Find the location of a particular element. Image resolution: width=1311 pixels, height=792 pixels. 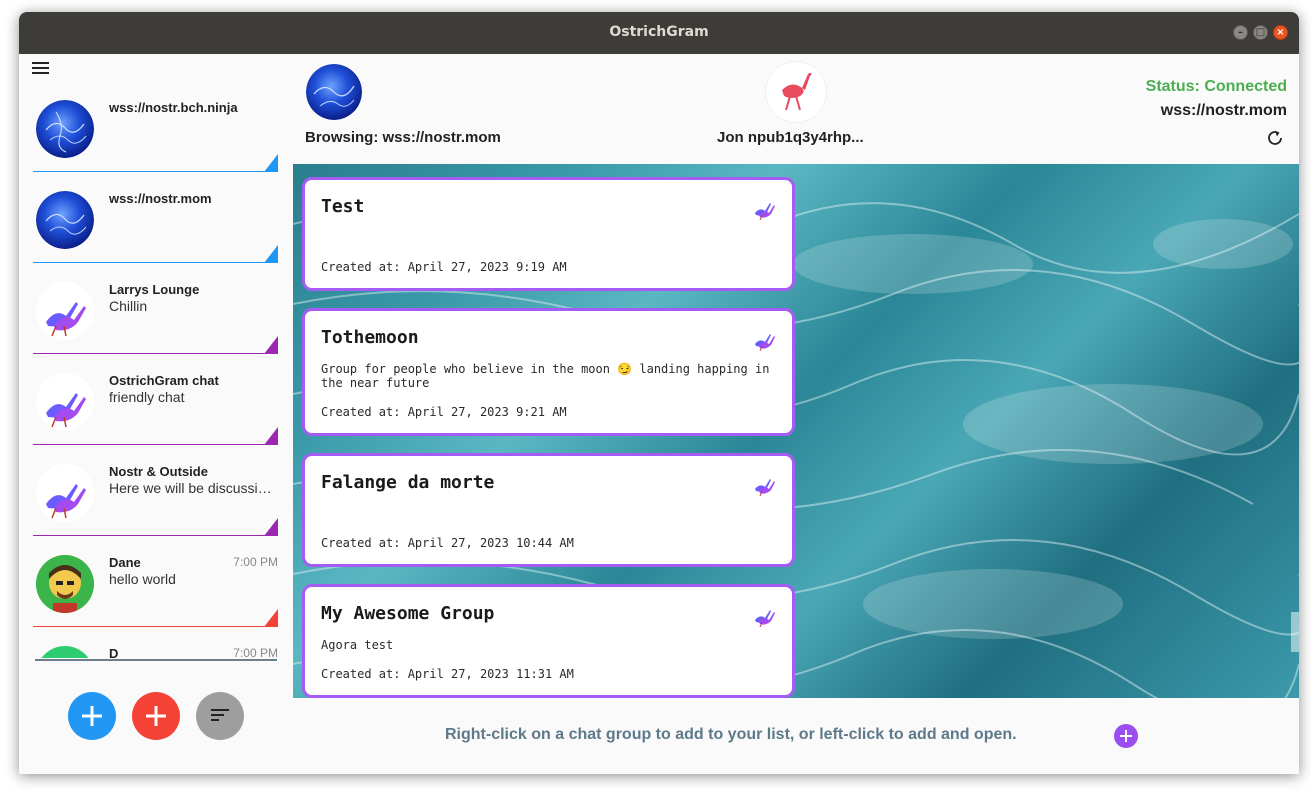

connection-status: Status: Connected is located at coordinates (1216, 86).